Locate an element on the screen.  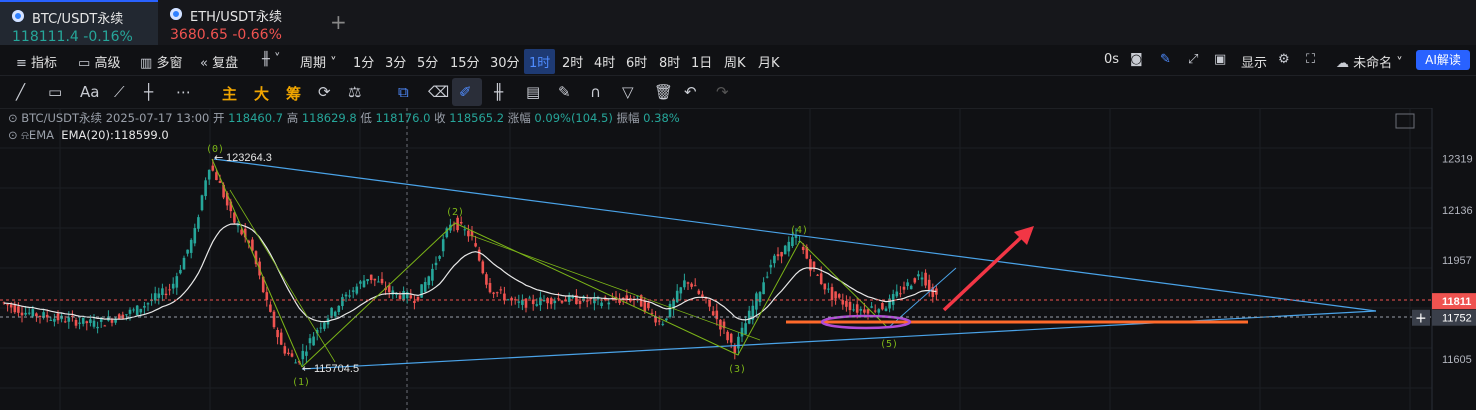
amplitude-value: 0.38% is located at coordinates (661, 118).